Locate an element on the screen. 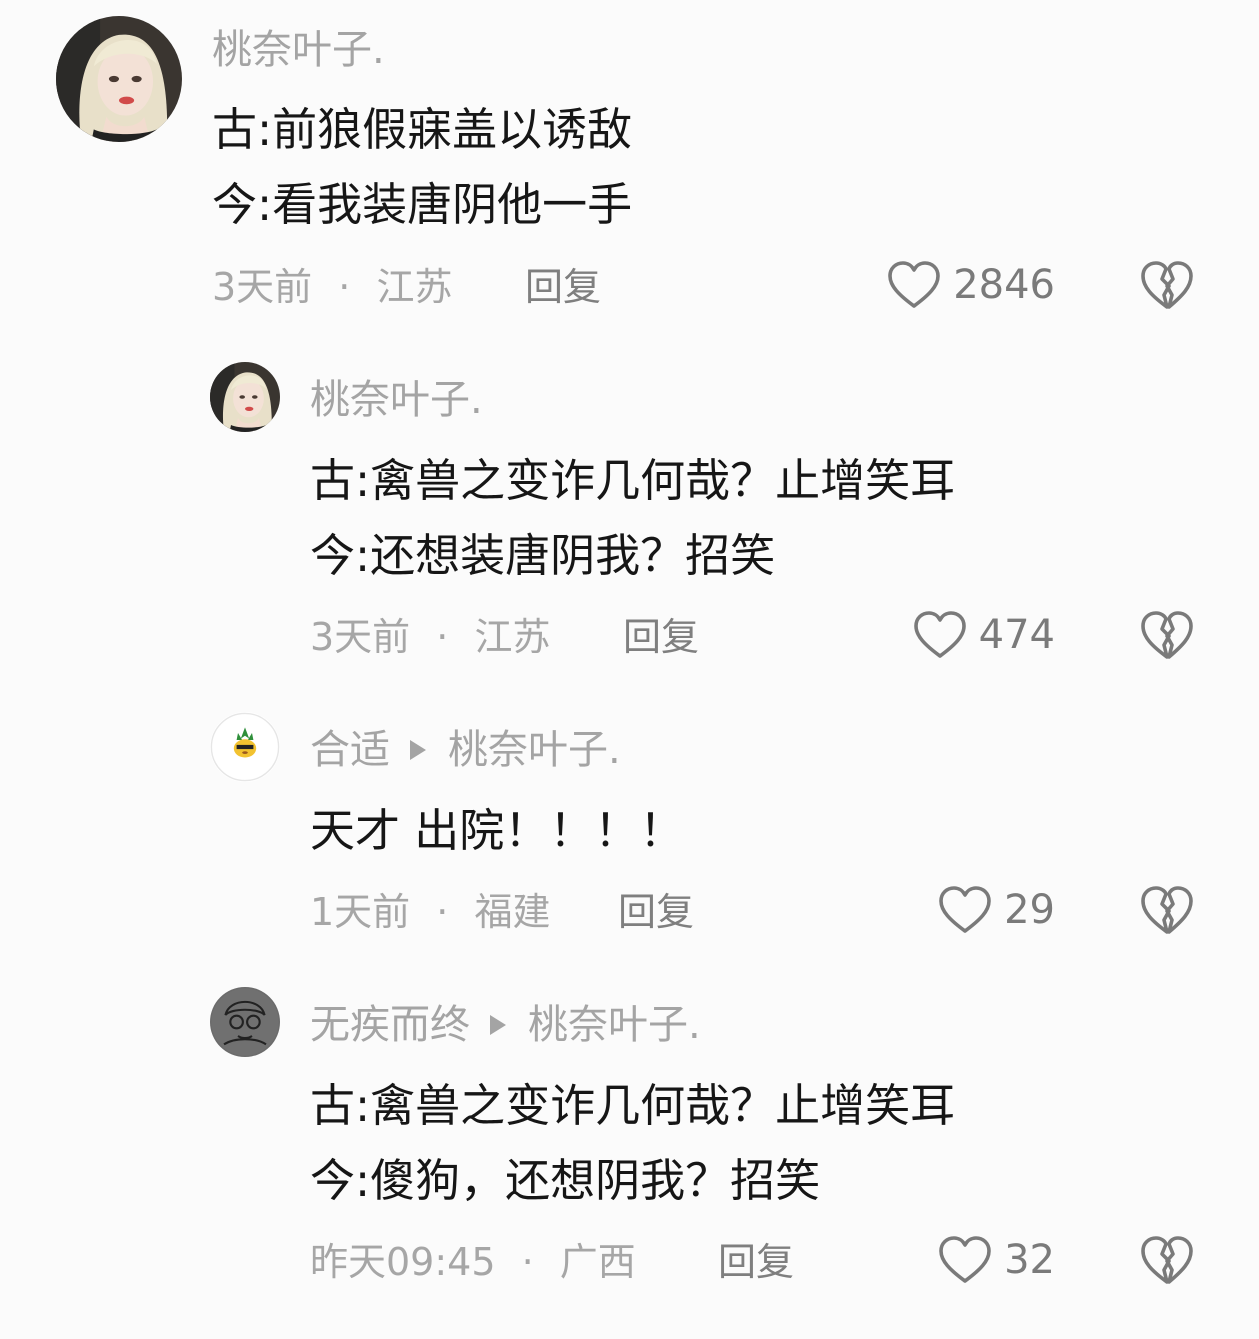 This screenshot has height=1339, width=1259. like-count: 2846 is located at coordinates (1004, 285).